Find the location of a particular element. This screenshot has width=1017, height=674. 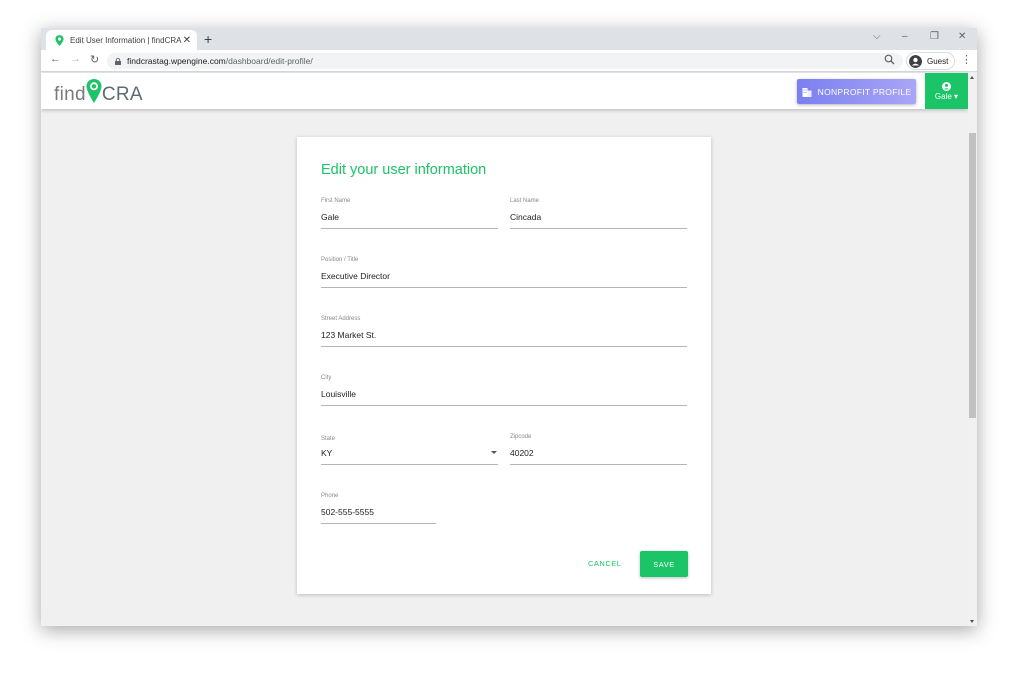

restore-button: ❐ is located at coordinates (934, 36).